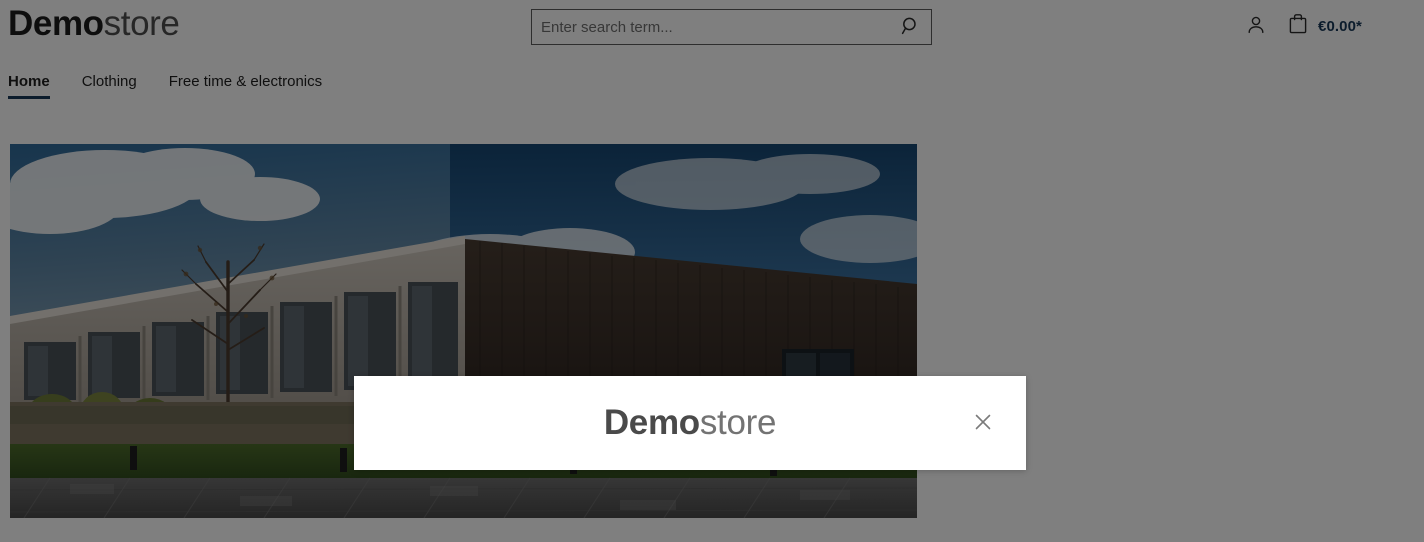  I want to click on modal-logo: Demostore, so click(690, 423).